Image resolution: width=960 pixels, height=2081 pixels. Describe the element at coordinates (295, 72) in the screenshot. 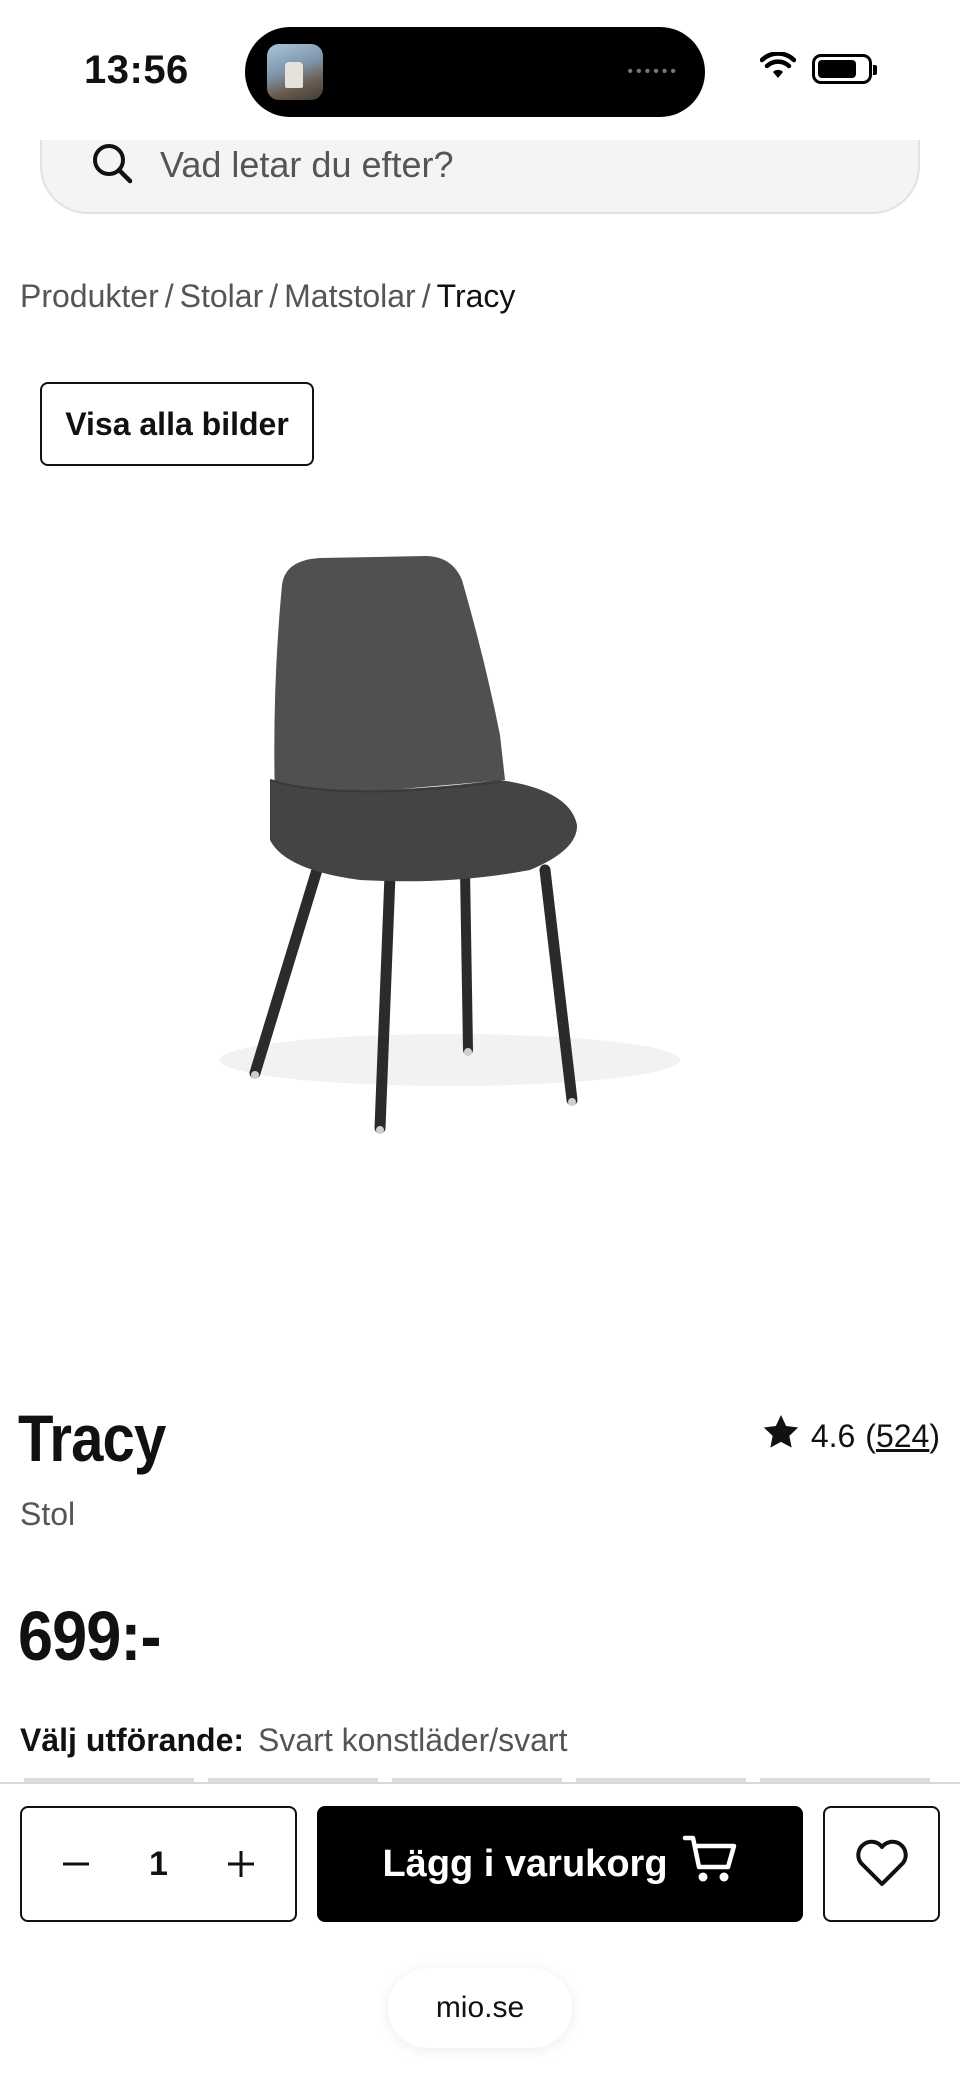

I see `now-playing-thumbnail` at that location.